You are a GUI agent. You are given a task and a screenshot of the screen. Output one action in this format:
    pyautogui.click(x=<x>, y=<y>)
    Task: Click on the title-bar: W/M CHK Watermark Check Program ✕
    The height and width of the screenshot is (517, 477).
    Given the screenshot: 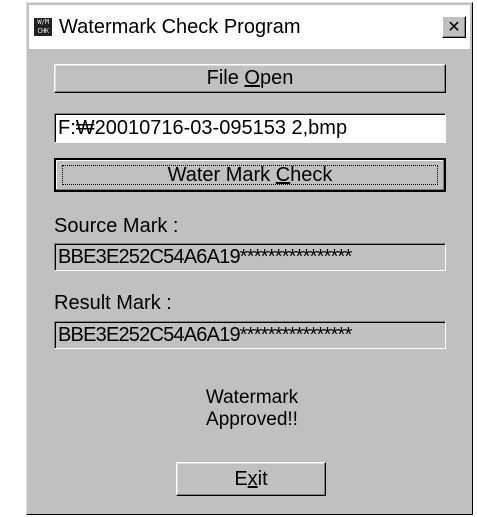 What is the action you would take?
    pyautogui.click(x=249, y=27)
    